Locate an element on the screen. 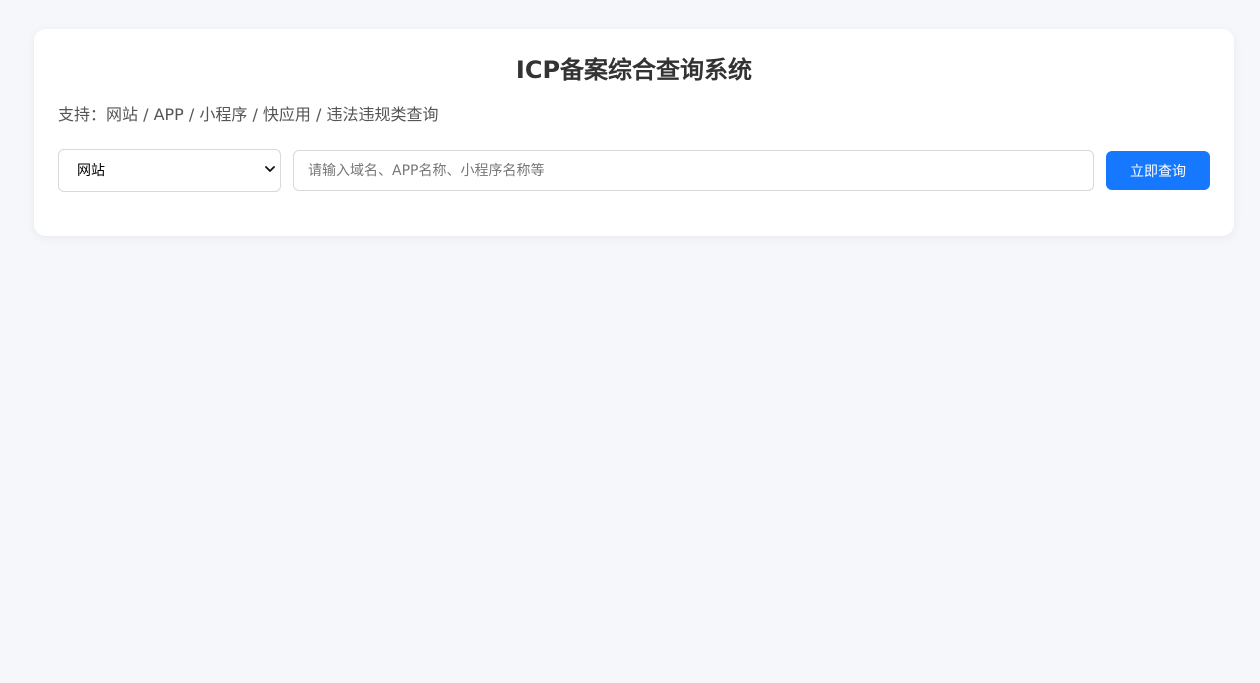 The width and height of the screenshot is (1260, 683). query-button: 立即查询 is located at coordinates (1158, 170).